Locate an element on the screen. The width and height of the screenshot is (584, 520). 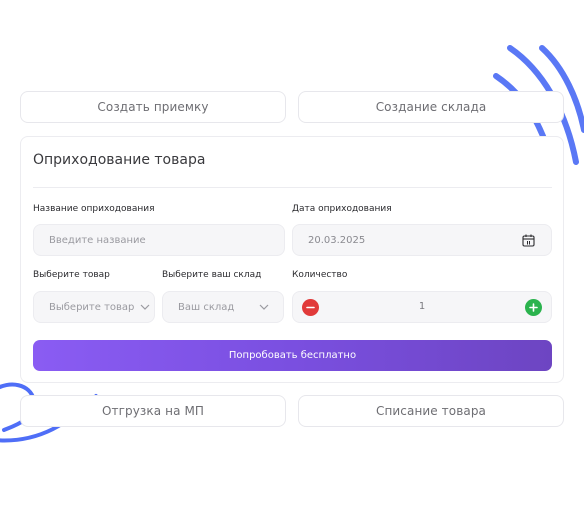
create-warehouse-button: Создание склада is located at coordinates (431, 107).